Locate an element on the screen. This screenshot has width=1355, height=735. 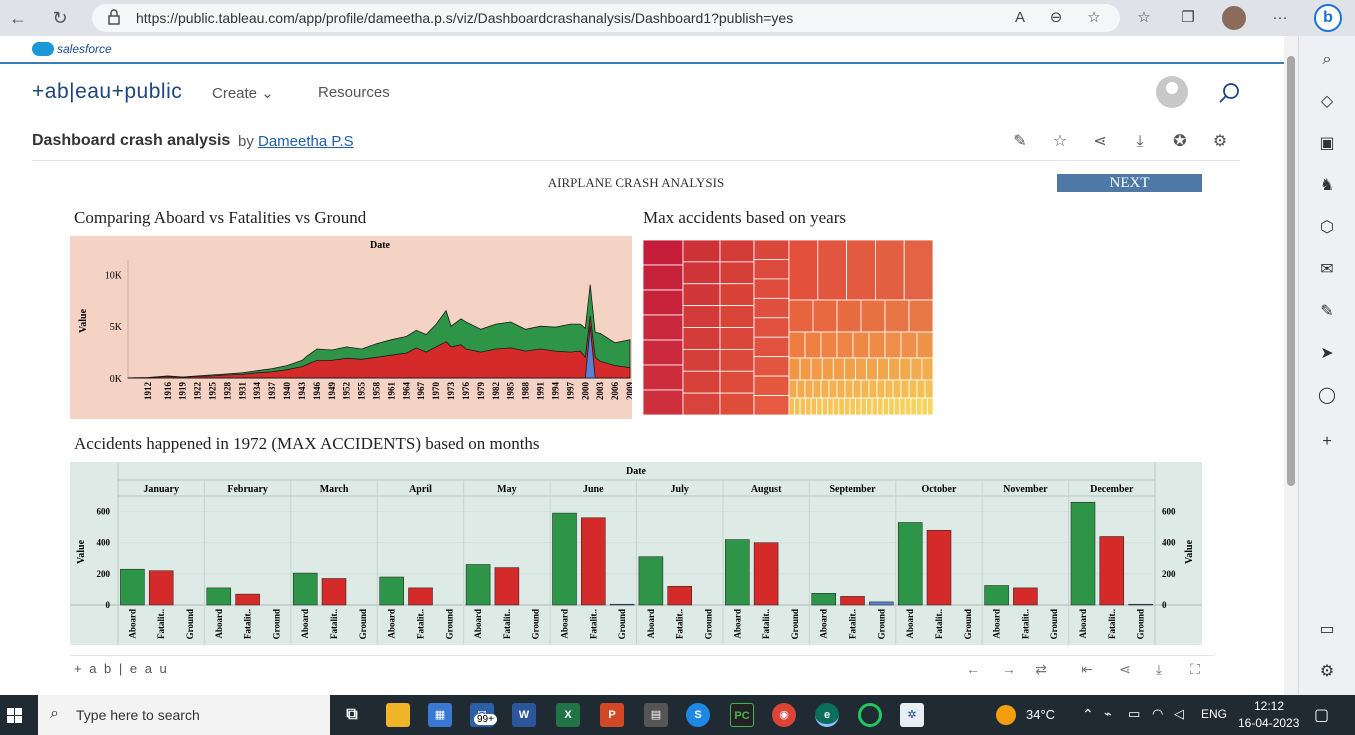
read-aloud-icon: A is located at coordinates (1020, 18).